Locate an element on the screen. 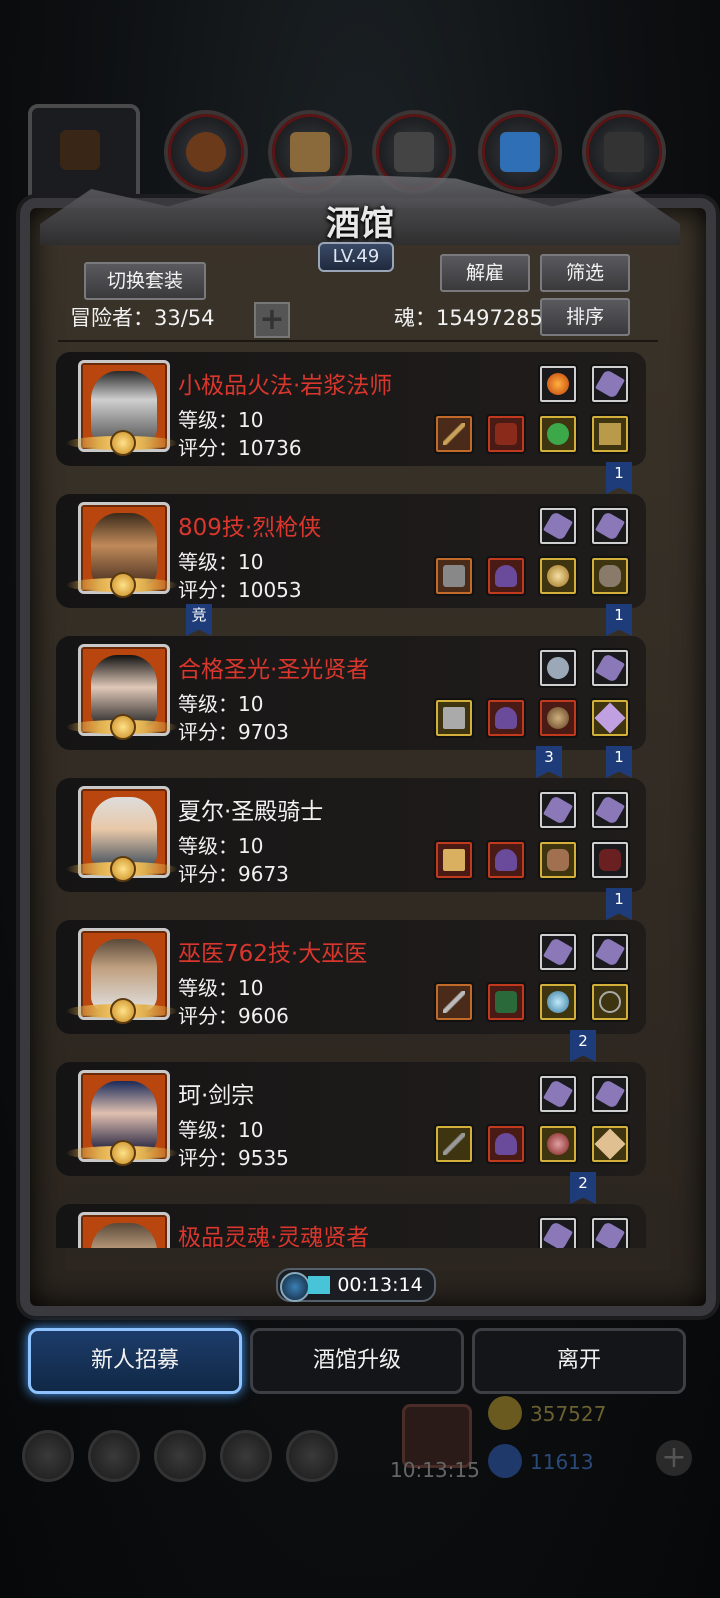  filter-button: 筛选 is located at coordinates (585, 273).